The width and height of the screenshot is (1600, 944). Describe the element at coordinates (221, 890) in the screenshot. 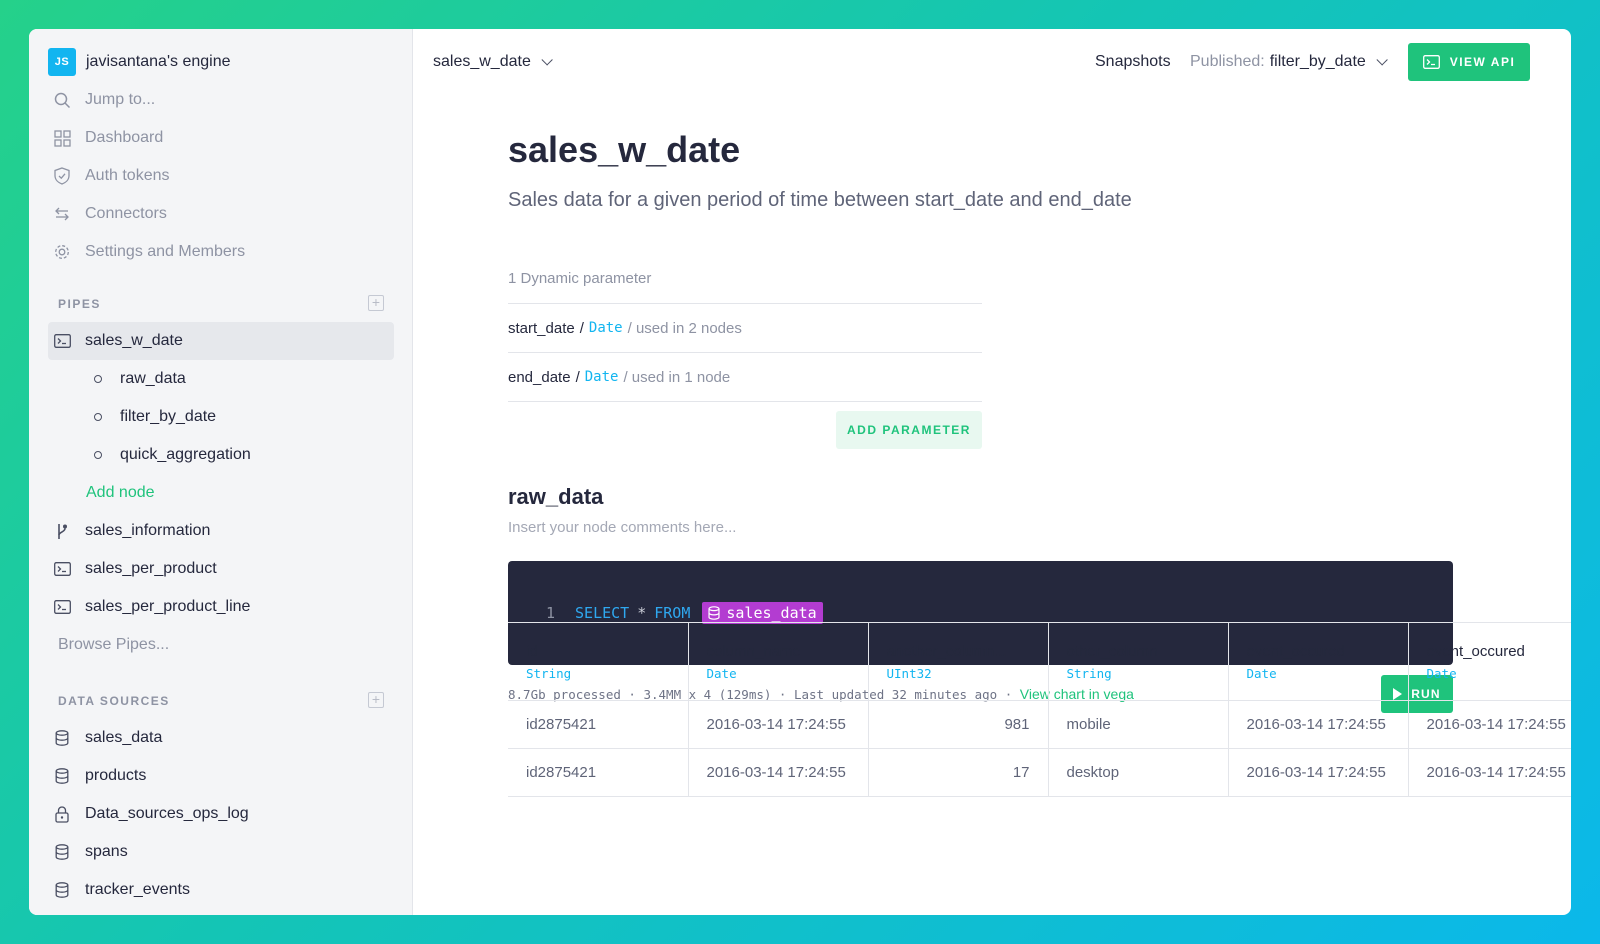

I see `sidebar-datasource-tracker-events: tracker_events` at that location.